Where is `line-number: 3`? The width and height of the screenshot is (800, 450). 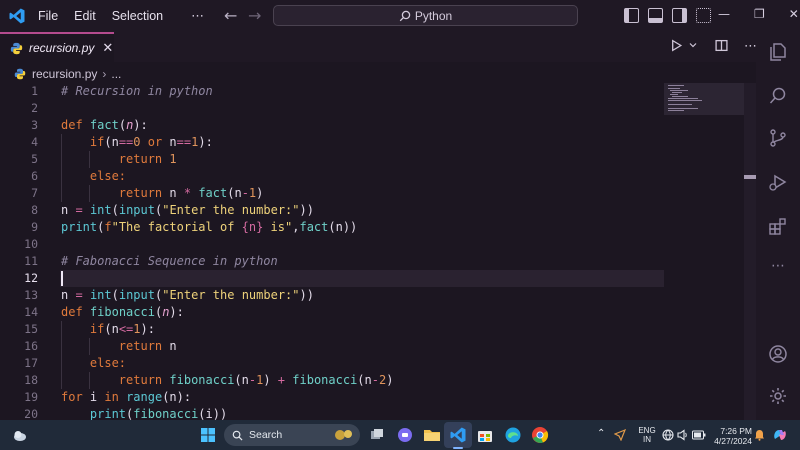
line-number: 3 is located at coordinates (34, 125).